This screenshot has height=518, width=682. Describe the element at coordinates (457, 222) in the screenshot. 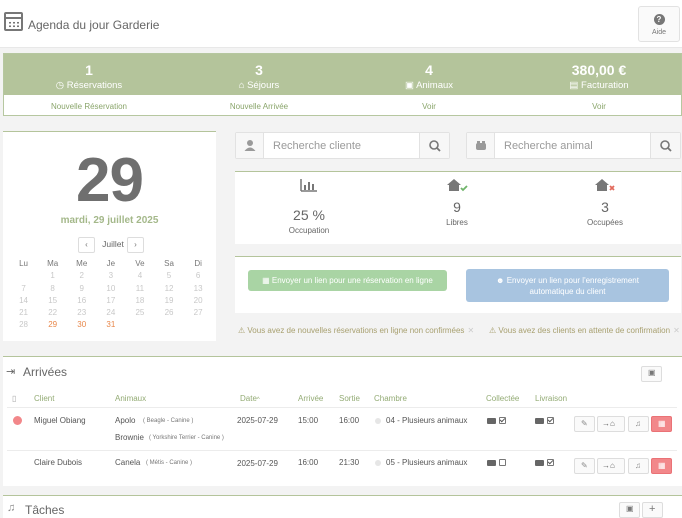

I see `occupancy-label: Libres` at that location.